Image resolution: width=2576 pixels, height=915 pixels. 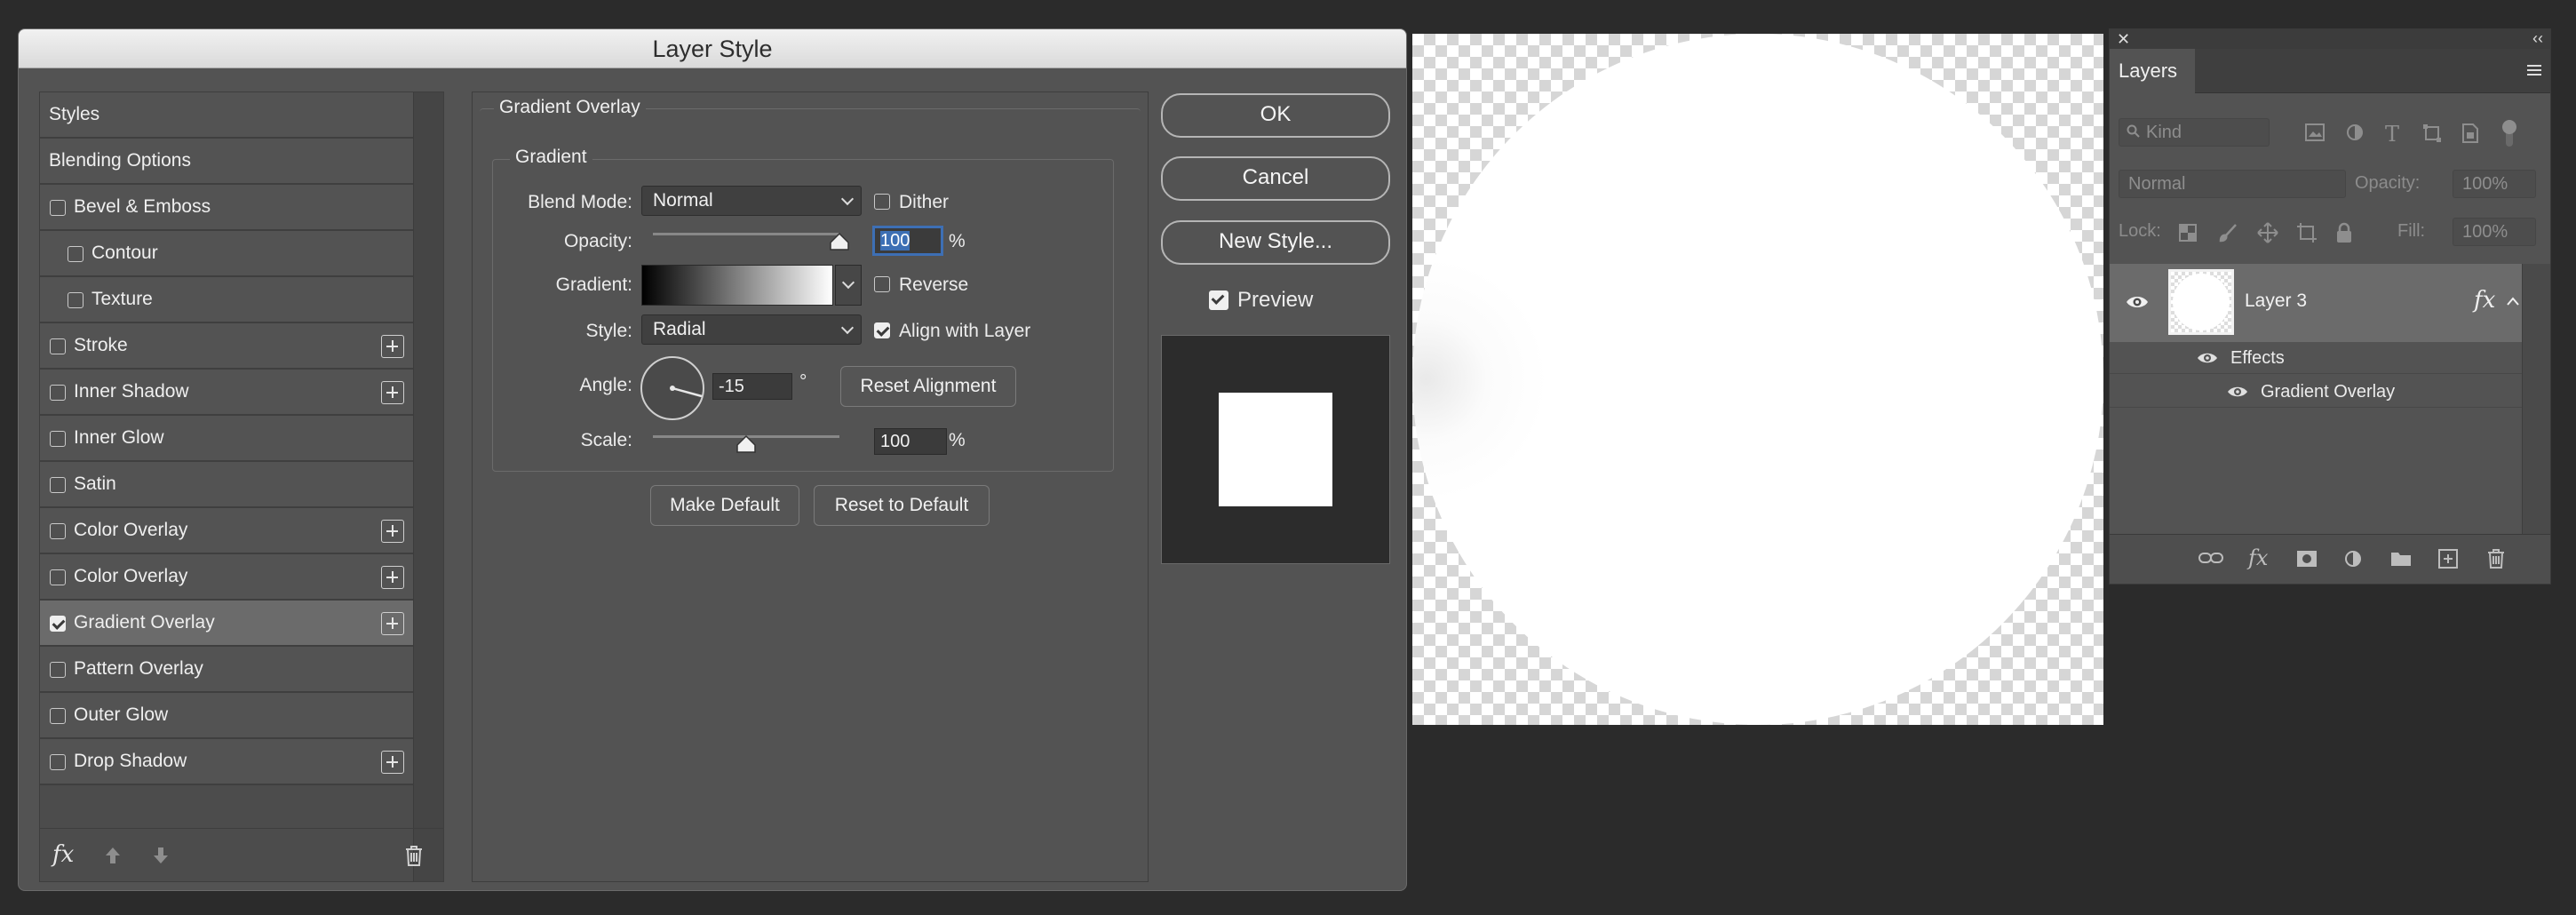 I want to click on add-layer-style-icon: fx, so click(x=2258, y=557).